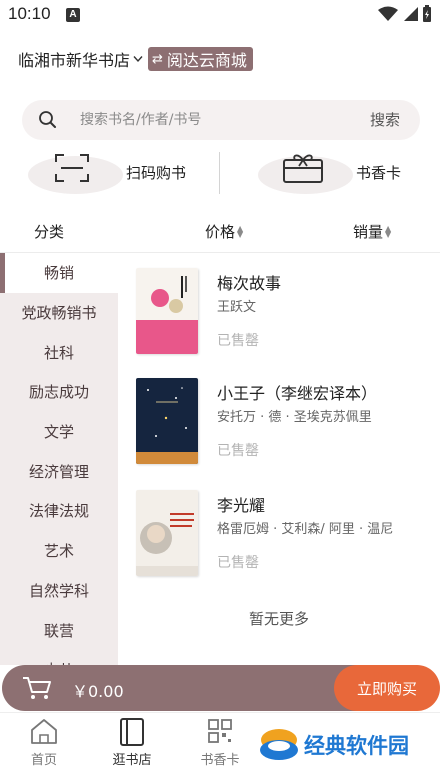  What do you see at coordinates (241, 504) in the screenshot?
I see `book-title: 李光耀` at bounding box center [241, 504].